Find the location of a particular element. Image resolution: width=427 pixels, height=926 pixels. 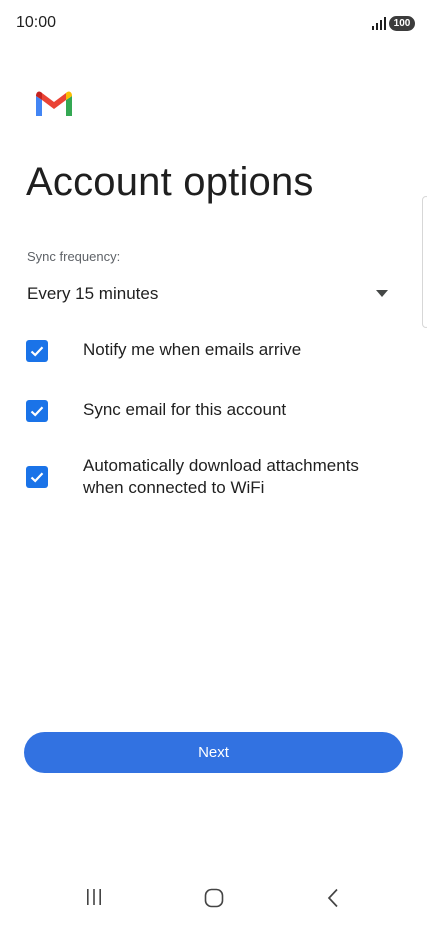

status-time: 10:00 is located at coordinates (36, 22).